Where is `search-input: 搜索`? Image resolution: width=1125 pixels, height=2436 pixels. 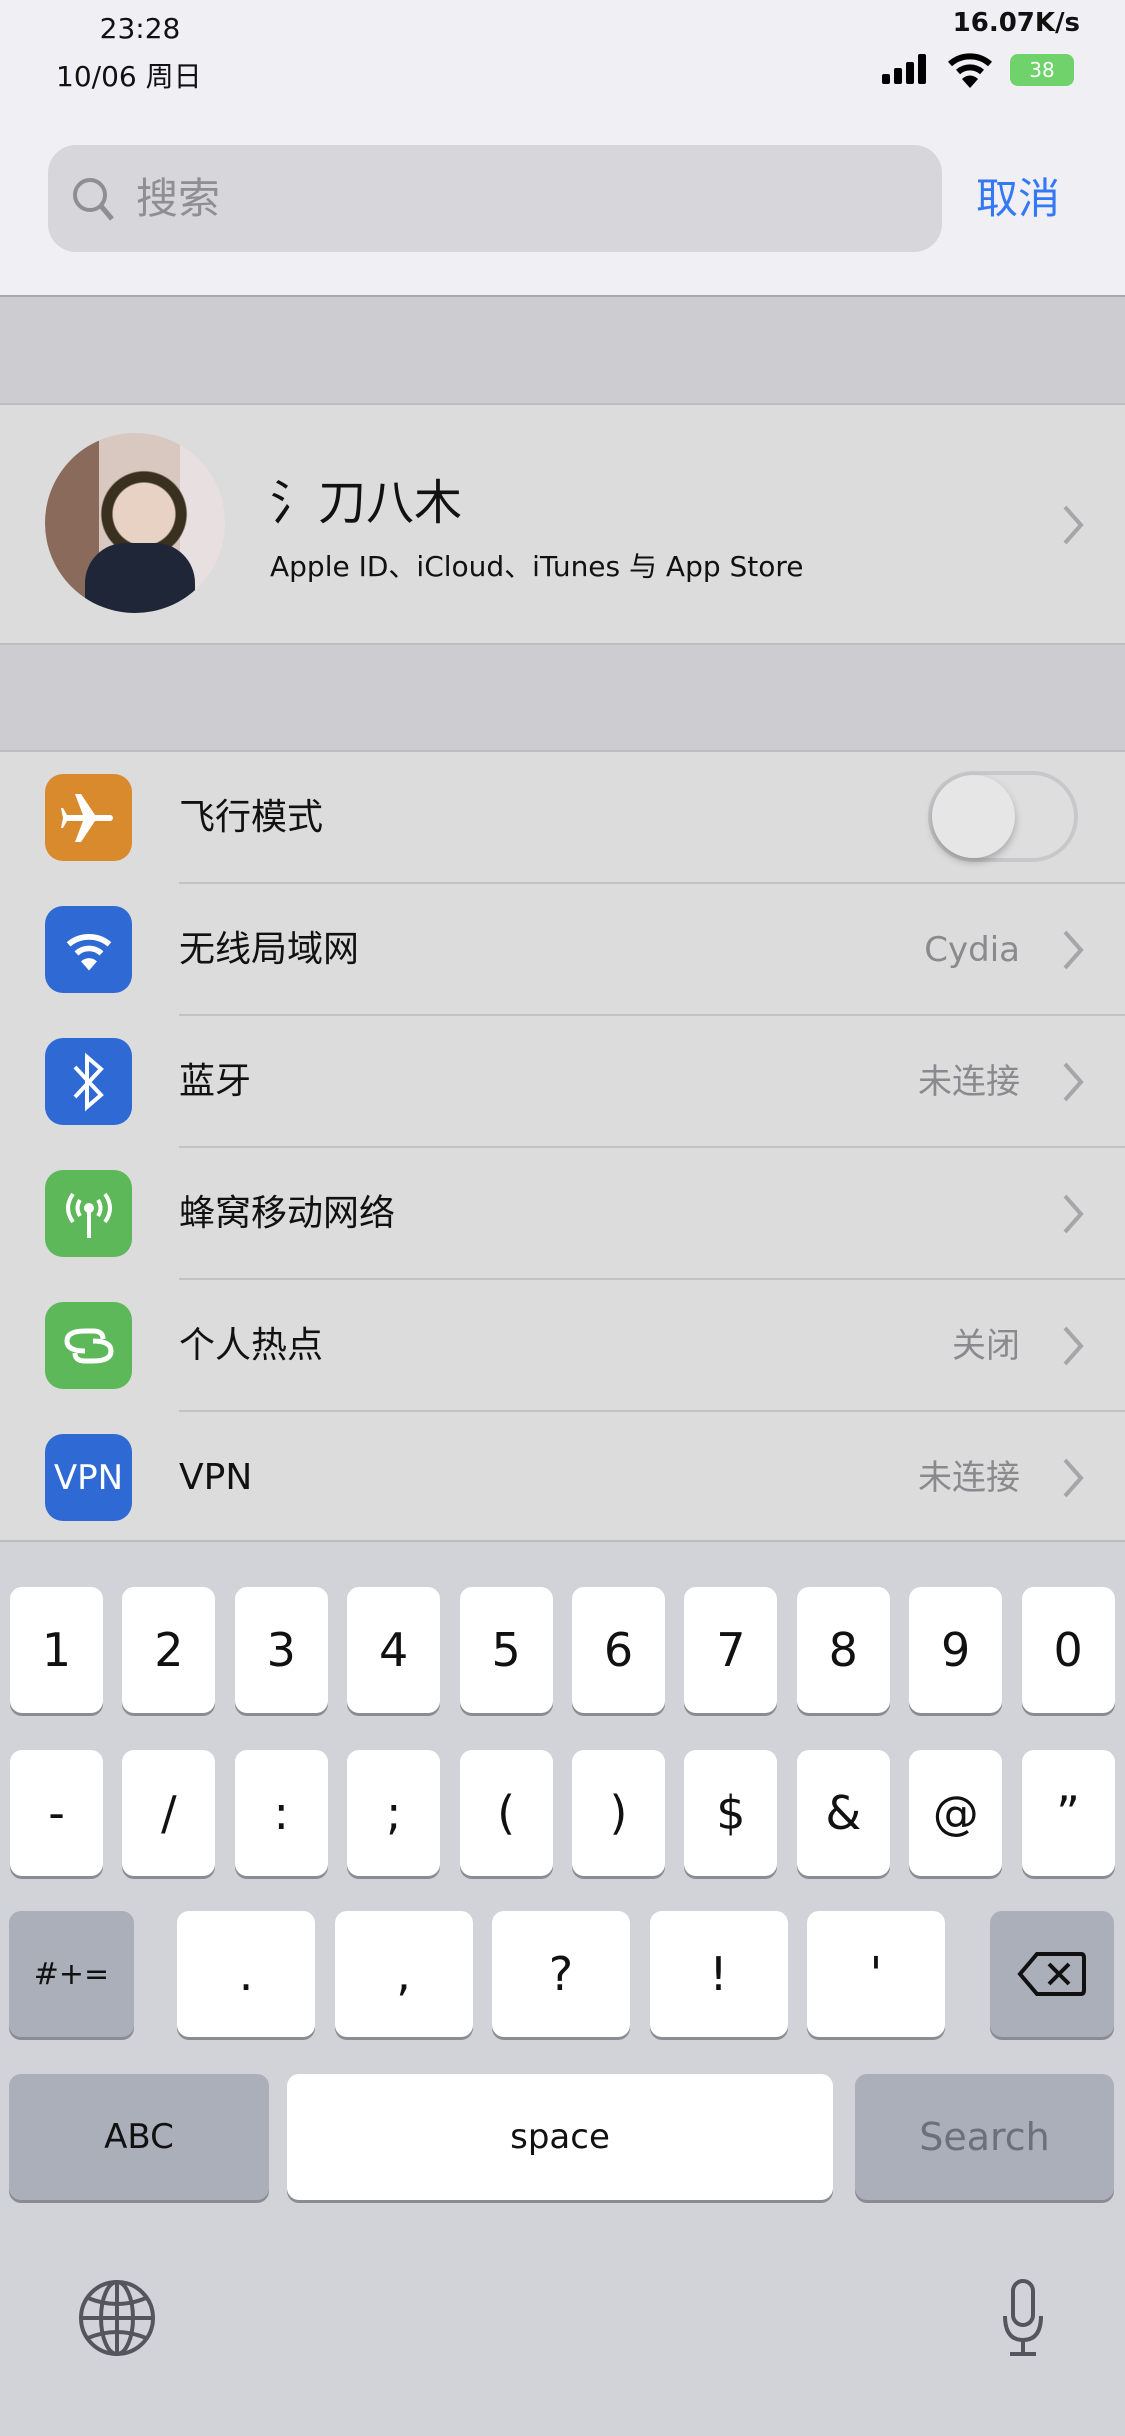
search-input: 搜索 is located at coordinates (495, 198).